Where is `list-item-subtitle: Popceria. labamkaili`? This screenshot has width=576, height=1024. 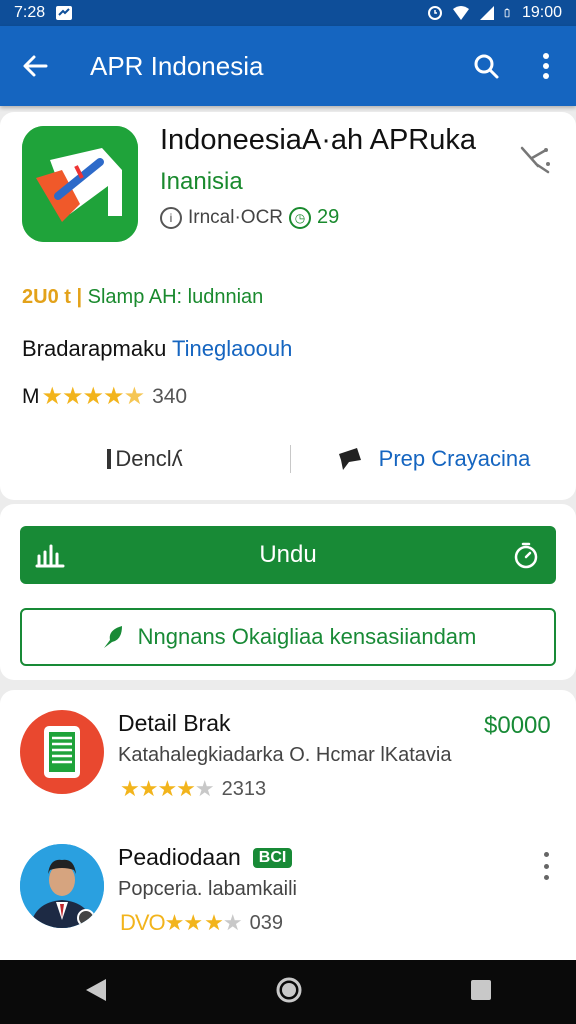 list-item-subtitle: Popceria. labamkaili is located at coordinates (207, 889).